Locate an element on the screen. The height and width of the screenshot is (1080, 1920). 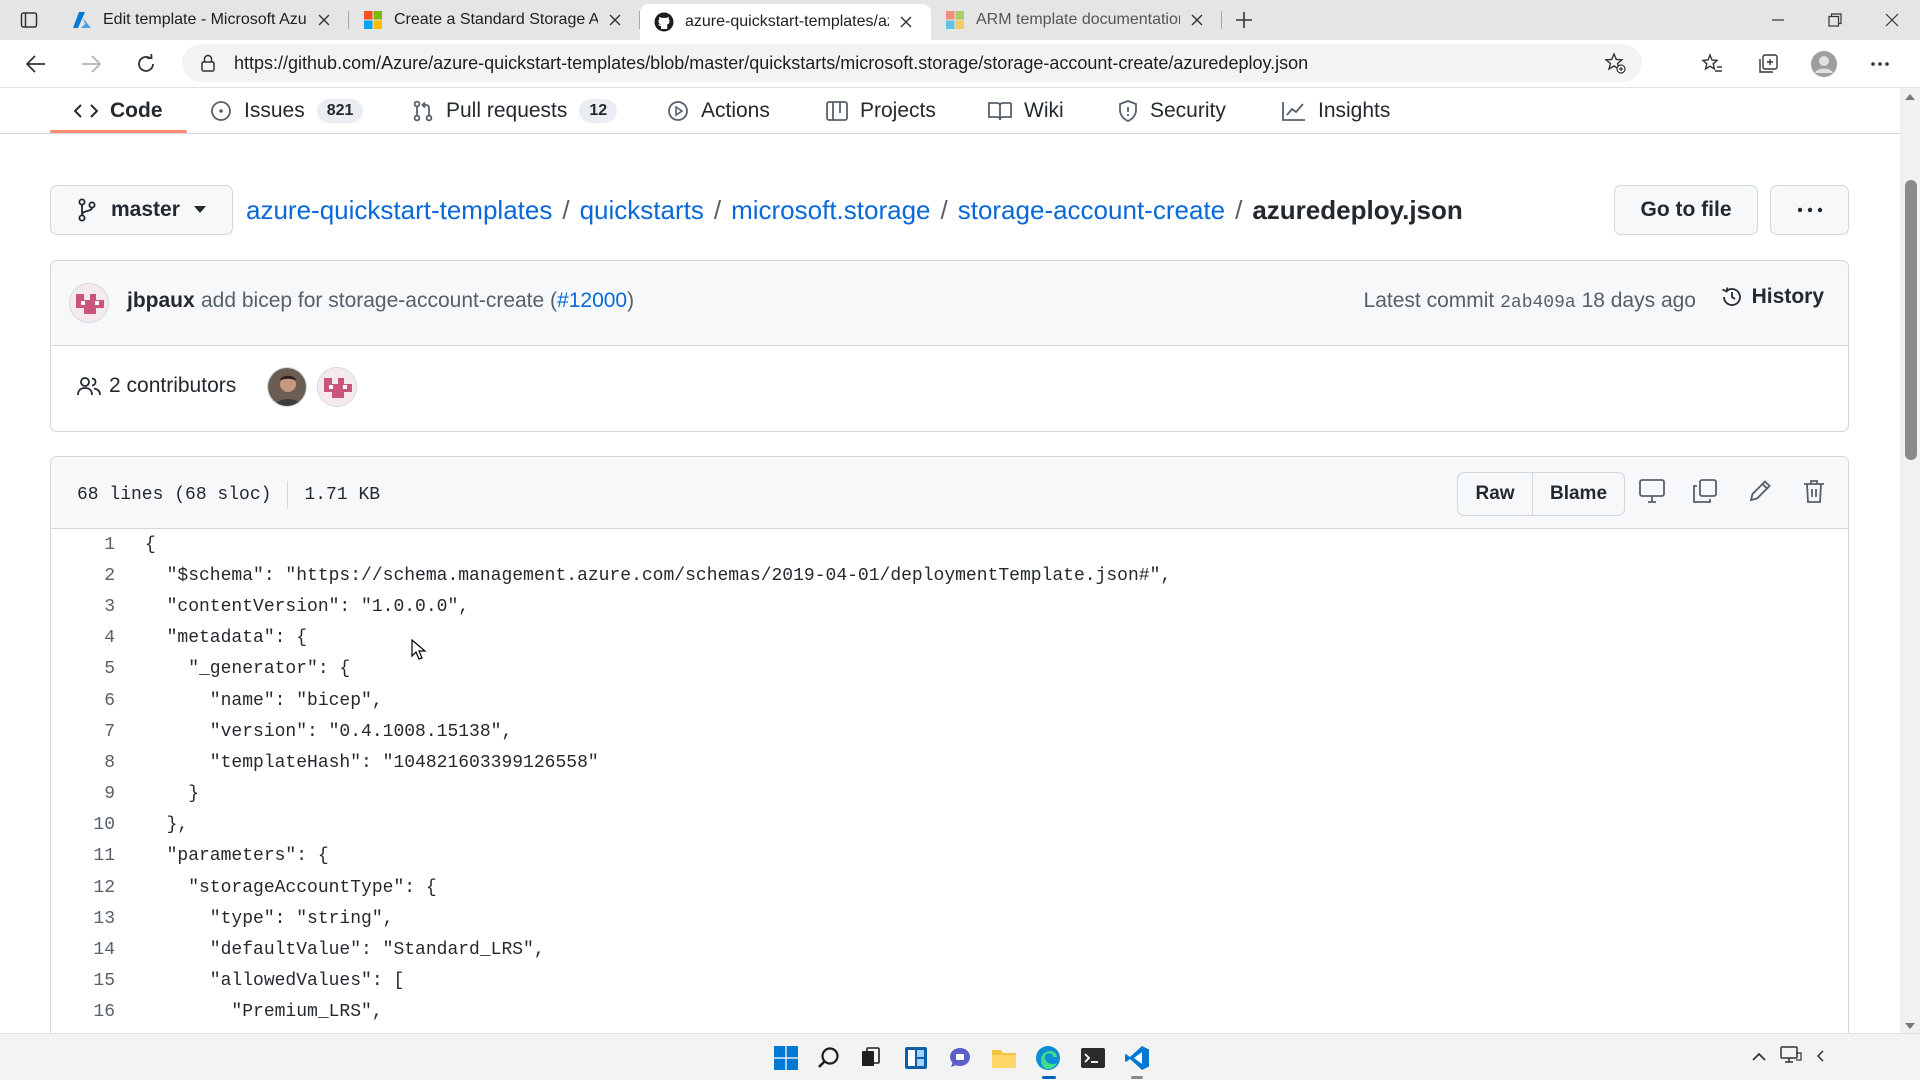
line-number: 2 is located at coordinates (83, 576).